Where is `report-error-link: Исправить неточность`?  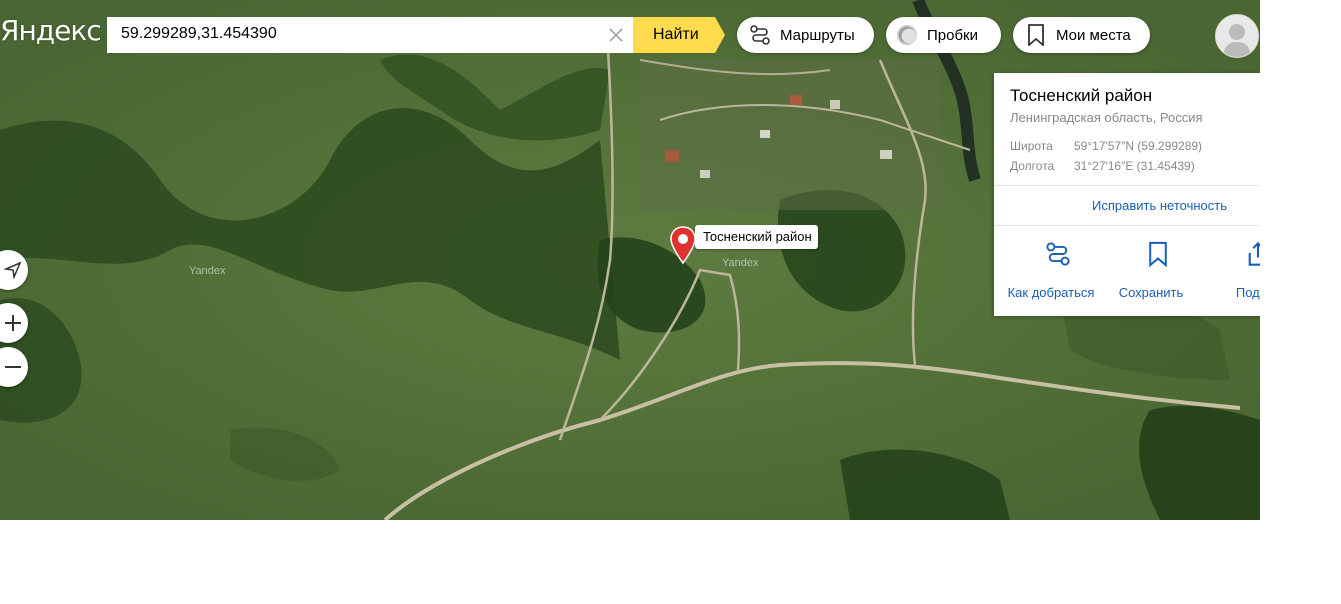 report-error-link: Исправить неточность is located at coordinates (1159, 205).